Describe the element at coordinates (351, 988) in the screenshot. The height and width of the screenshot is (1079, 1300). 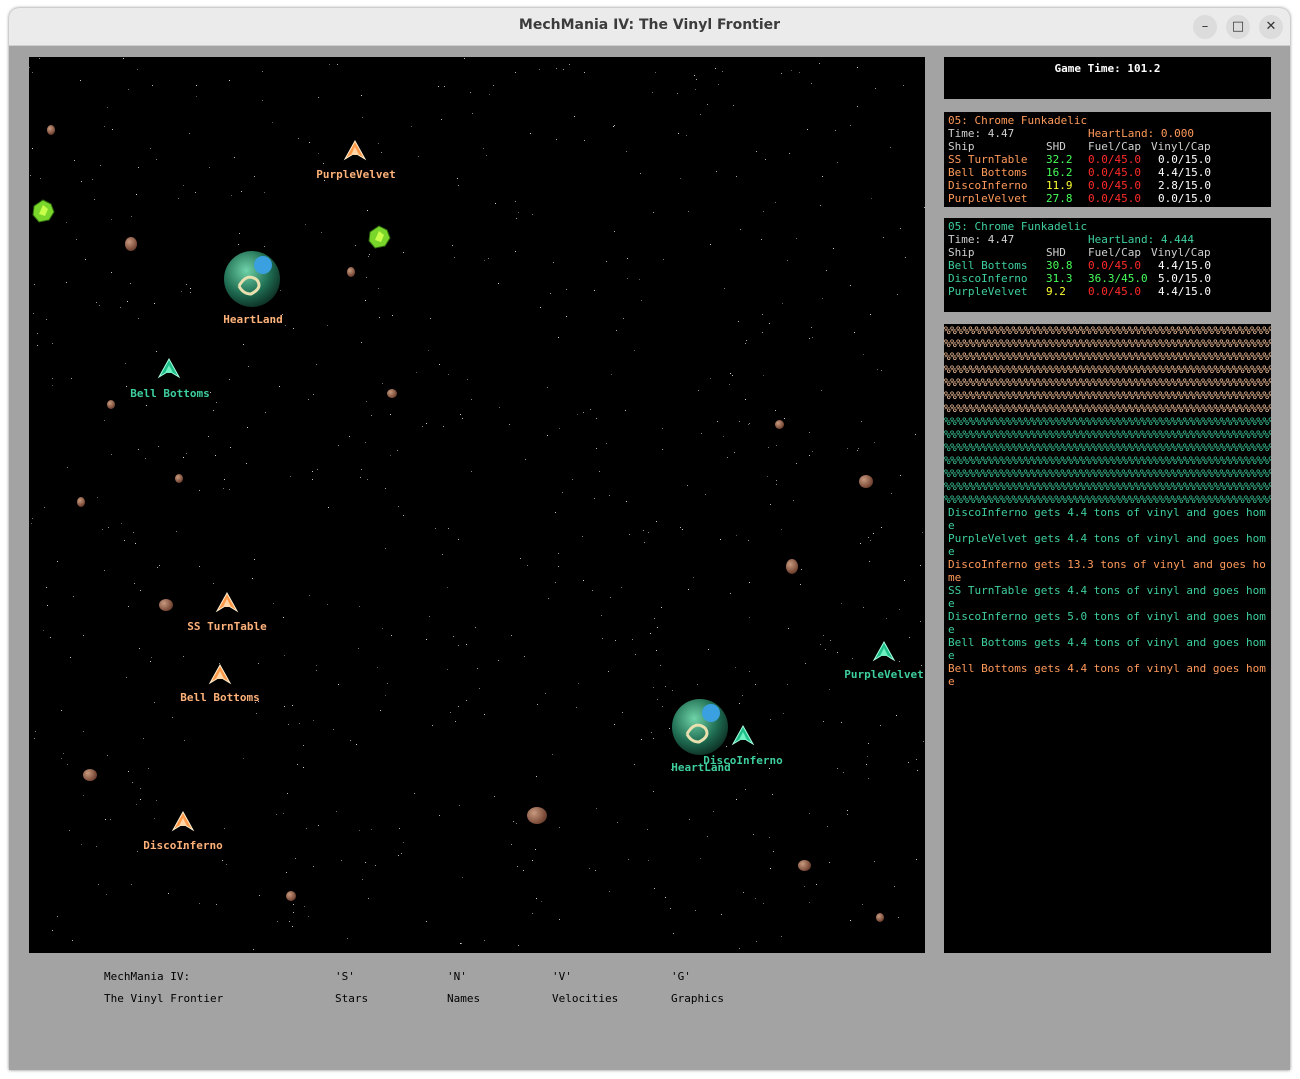
I see `key-stars: 'S' Stars` at that location.